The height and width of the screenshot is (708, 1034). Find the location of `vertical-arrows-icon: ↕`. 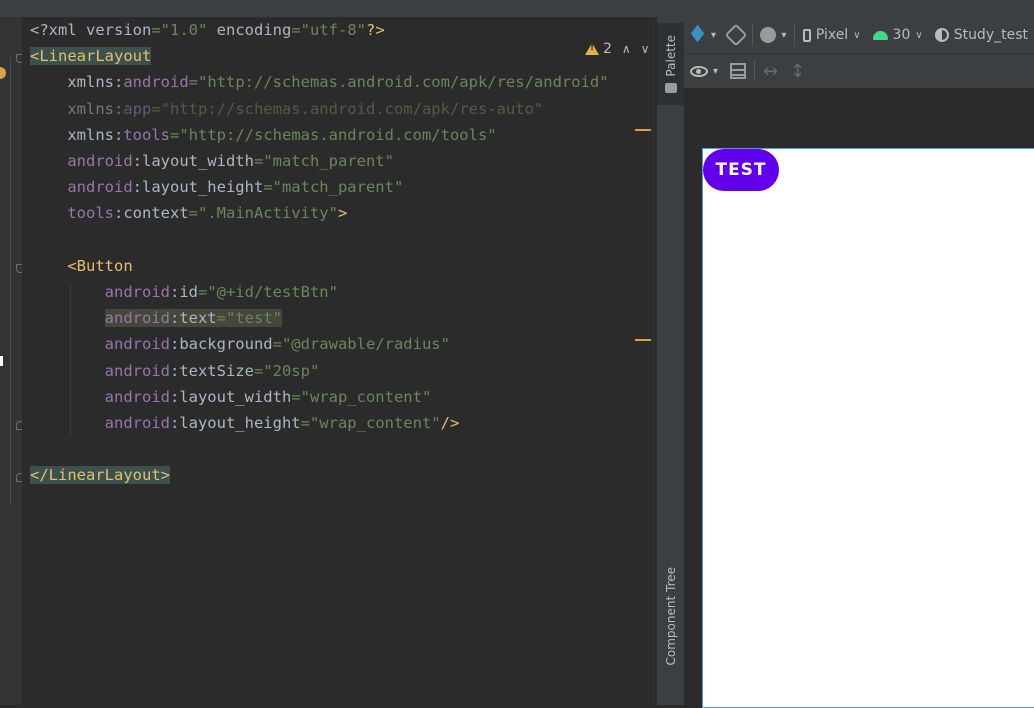

vertical-arrows-icon: ↕ is located at coordinates (797, 71).